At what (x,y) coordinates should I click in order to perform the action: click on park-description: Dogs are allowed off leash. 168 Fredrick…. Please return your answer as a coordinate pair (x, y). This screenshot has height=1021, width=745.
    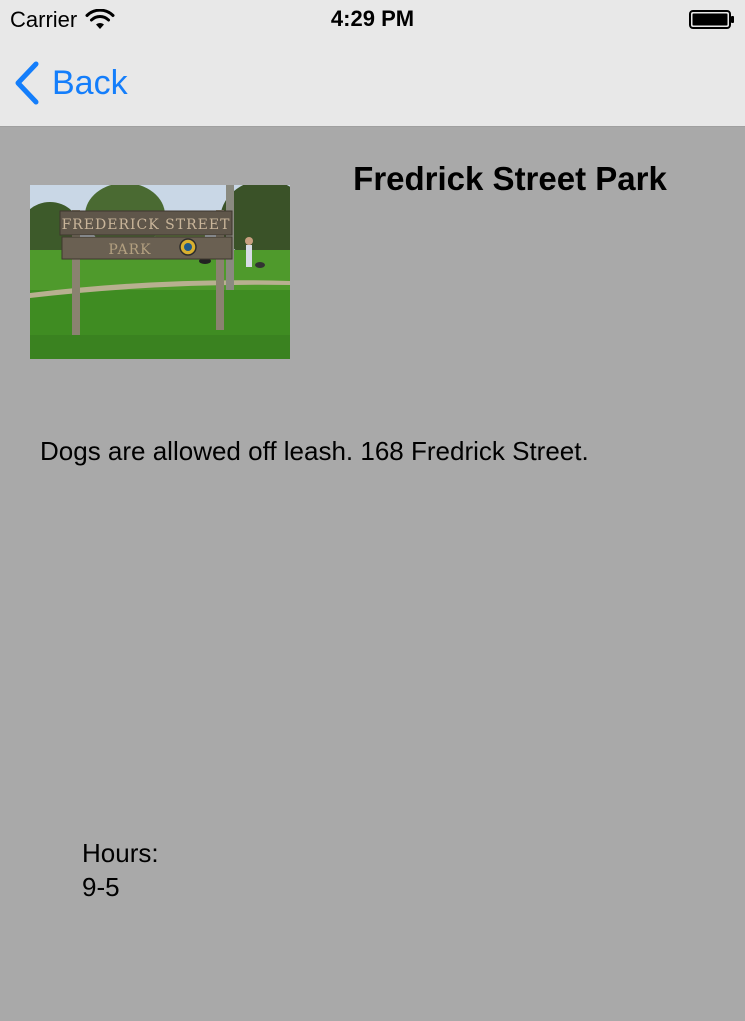
    Looking at the image, I should click on (314, 451).